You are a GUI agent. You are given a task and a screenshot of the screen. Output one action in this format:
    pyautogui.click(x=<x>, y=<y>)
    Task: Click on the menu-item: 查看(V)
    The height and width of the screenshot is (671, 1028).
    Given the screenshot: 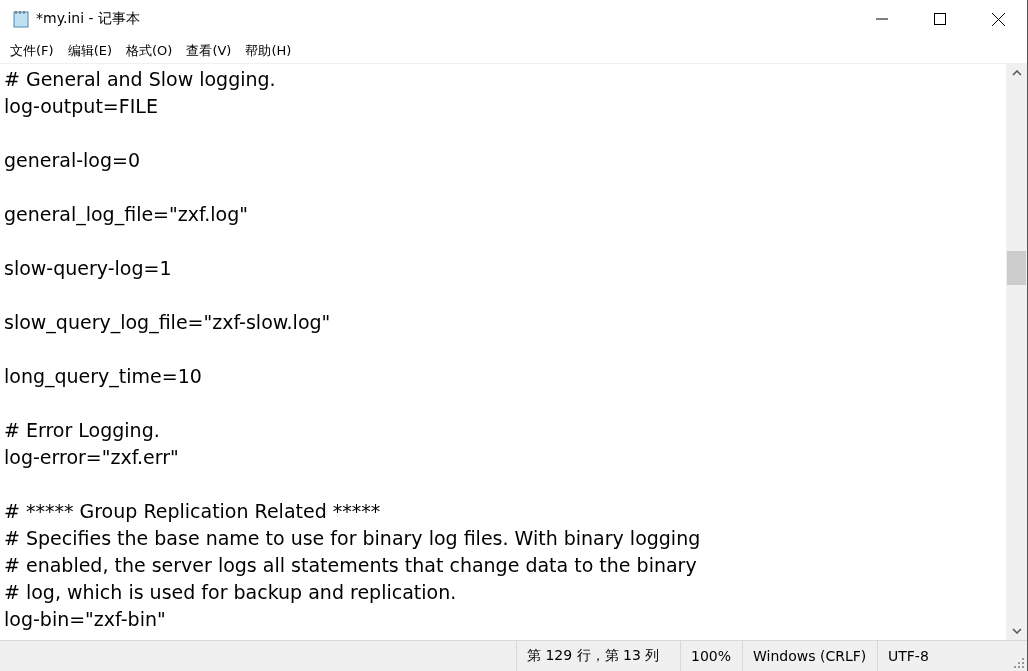 What is the action you would take?
    pyautogui.click(x=209, y=50)
    